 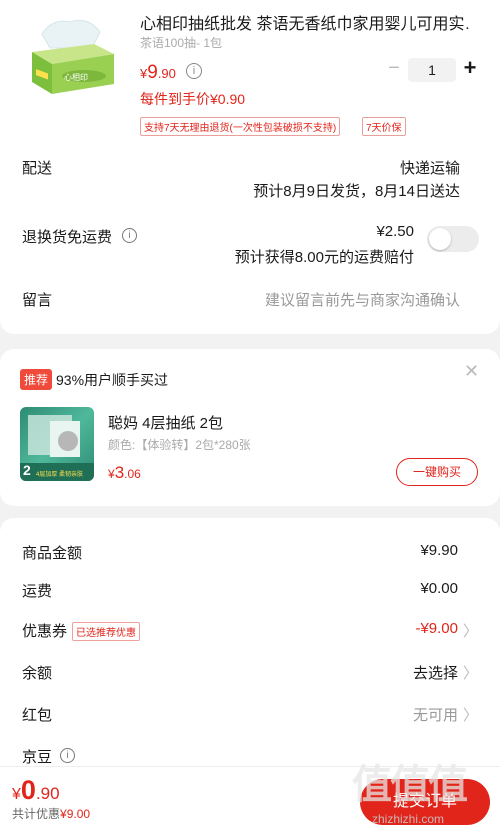 What do you see at coordinates (470, 630) in the screenshot?
I see `coupon-chevron-icon: 〉` at bounding box center [470, 630].